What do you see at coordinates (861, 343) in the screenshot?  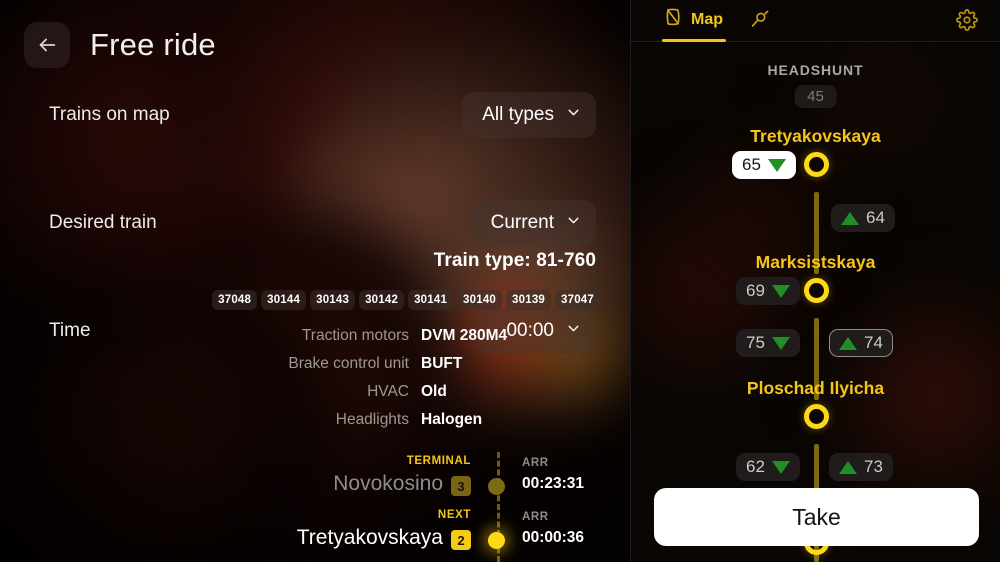 I see `segment-speed-pill-selected: 74` at bounding box center [861, 343].